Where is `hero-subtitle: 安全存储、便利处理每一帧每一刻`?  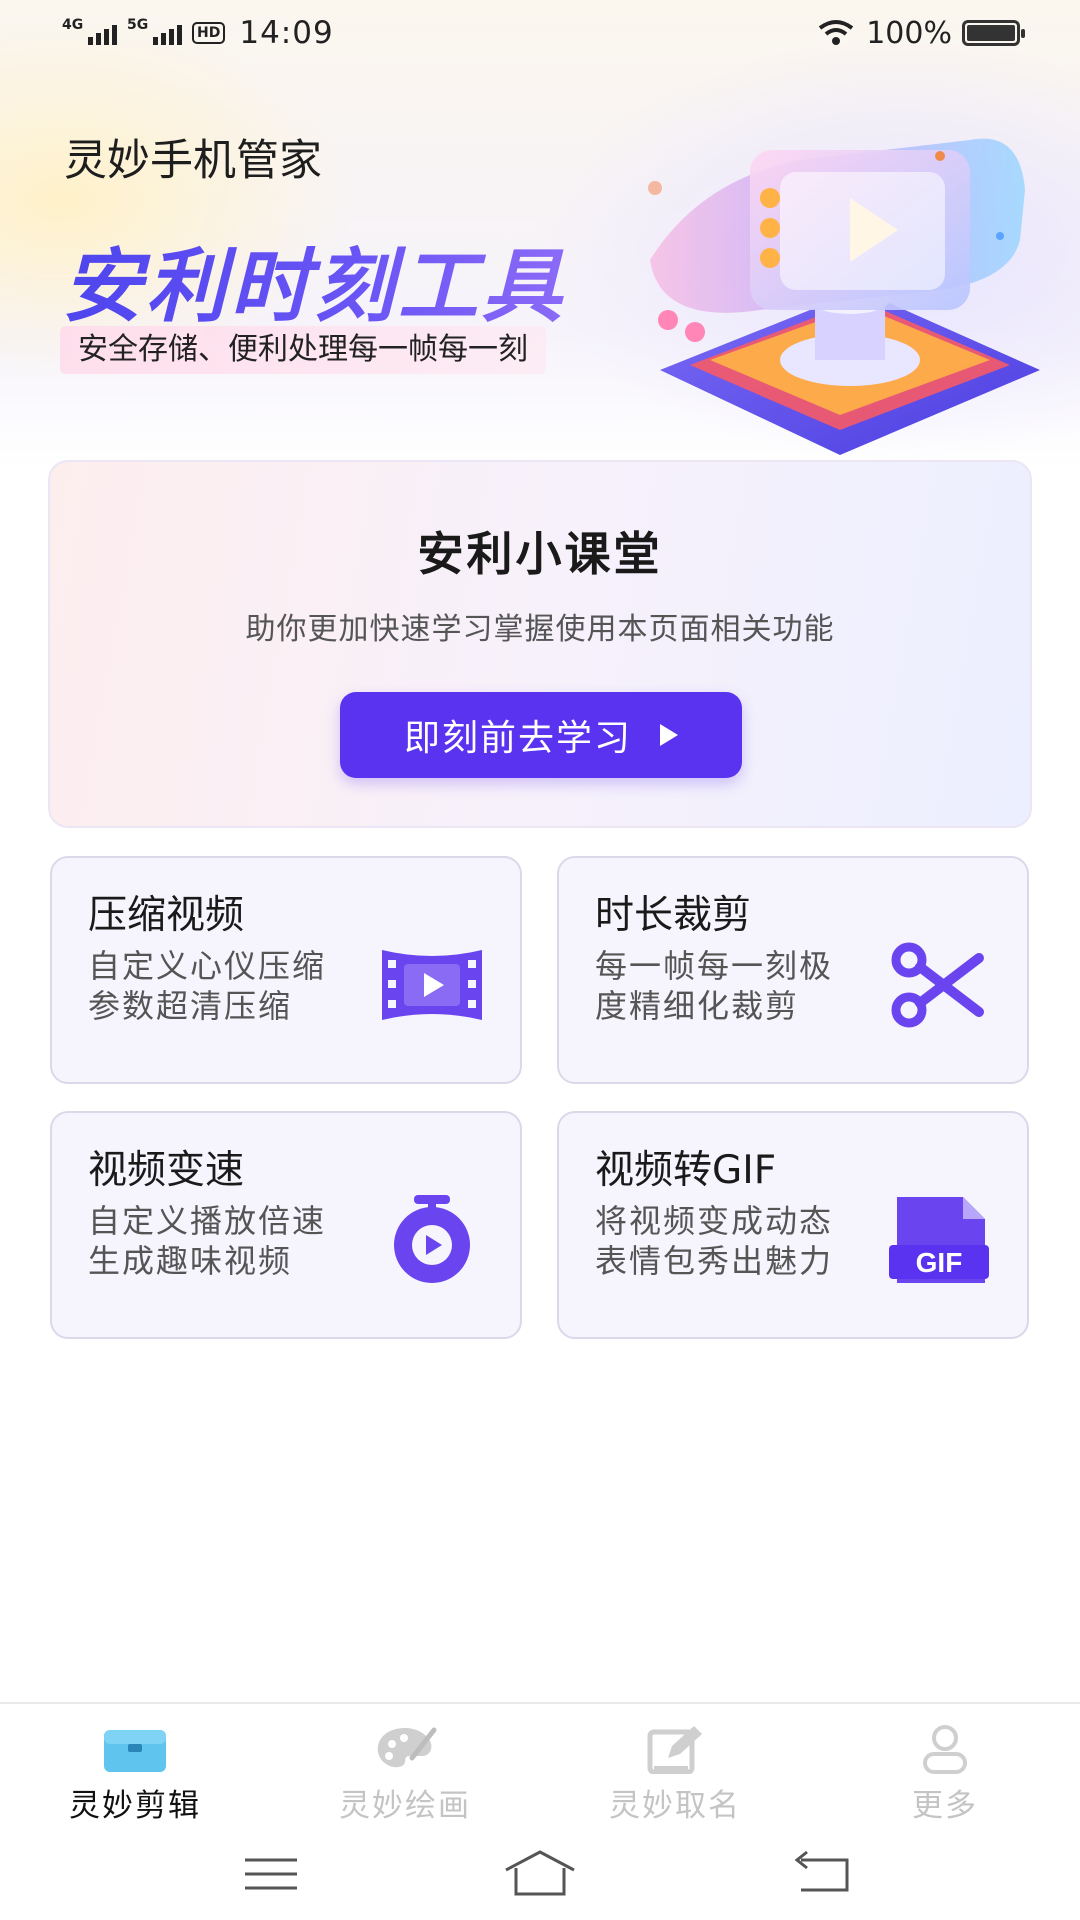
hero-subtitle: 安全存储、便利处理每一帧每一刻 is located at coordinates (303, 350).